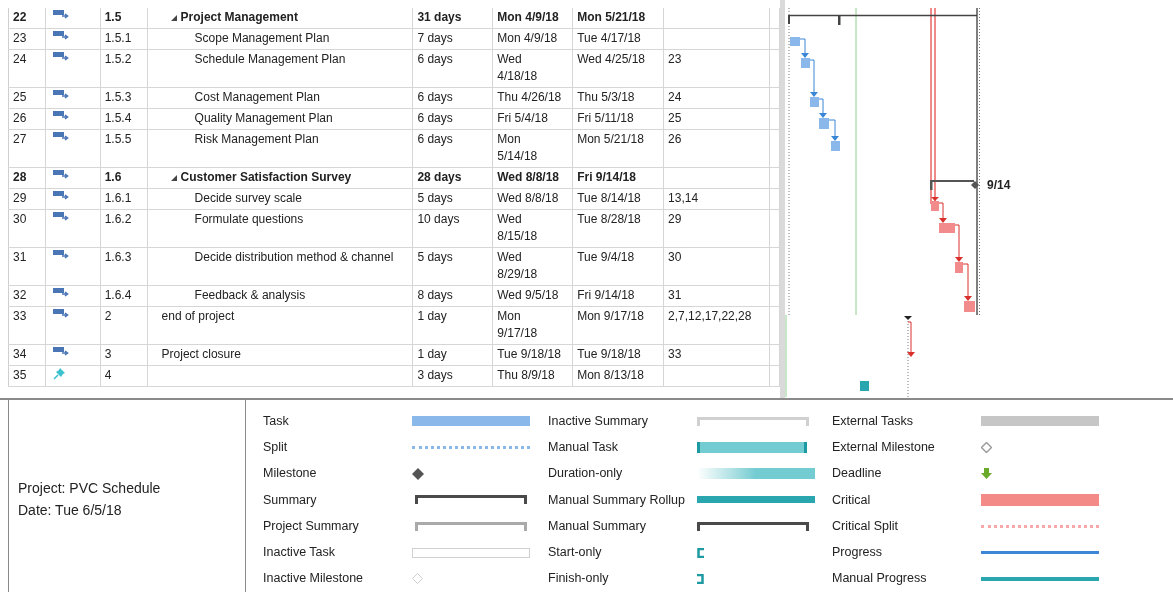  I want to click on predecessors-cell: 30, so click(675, 257).